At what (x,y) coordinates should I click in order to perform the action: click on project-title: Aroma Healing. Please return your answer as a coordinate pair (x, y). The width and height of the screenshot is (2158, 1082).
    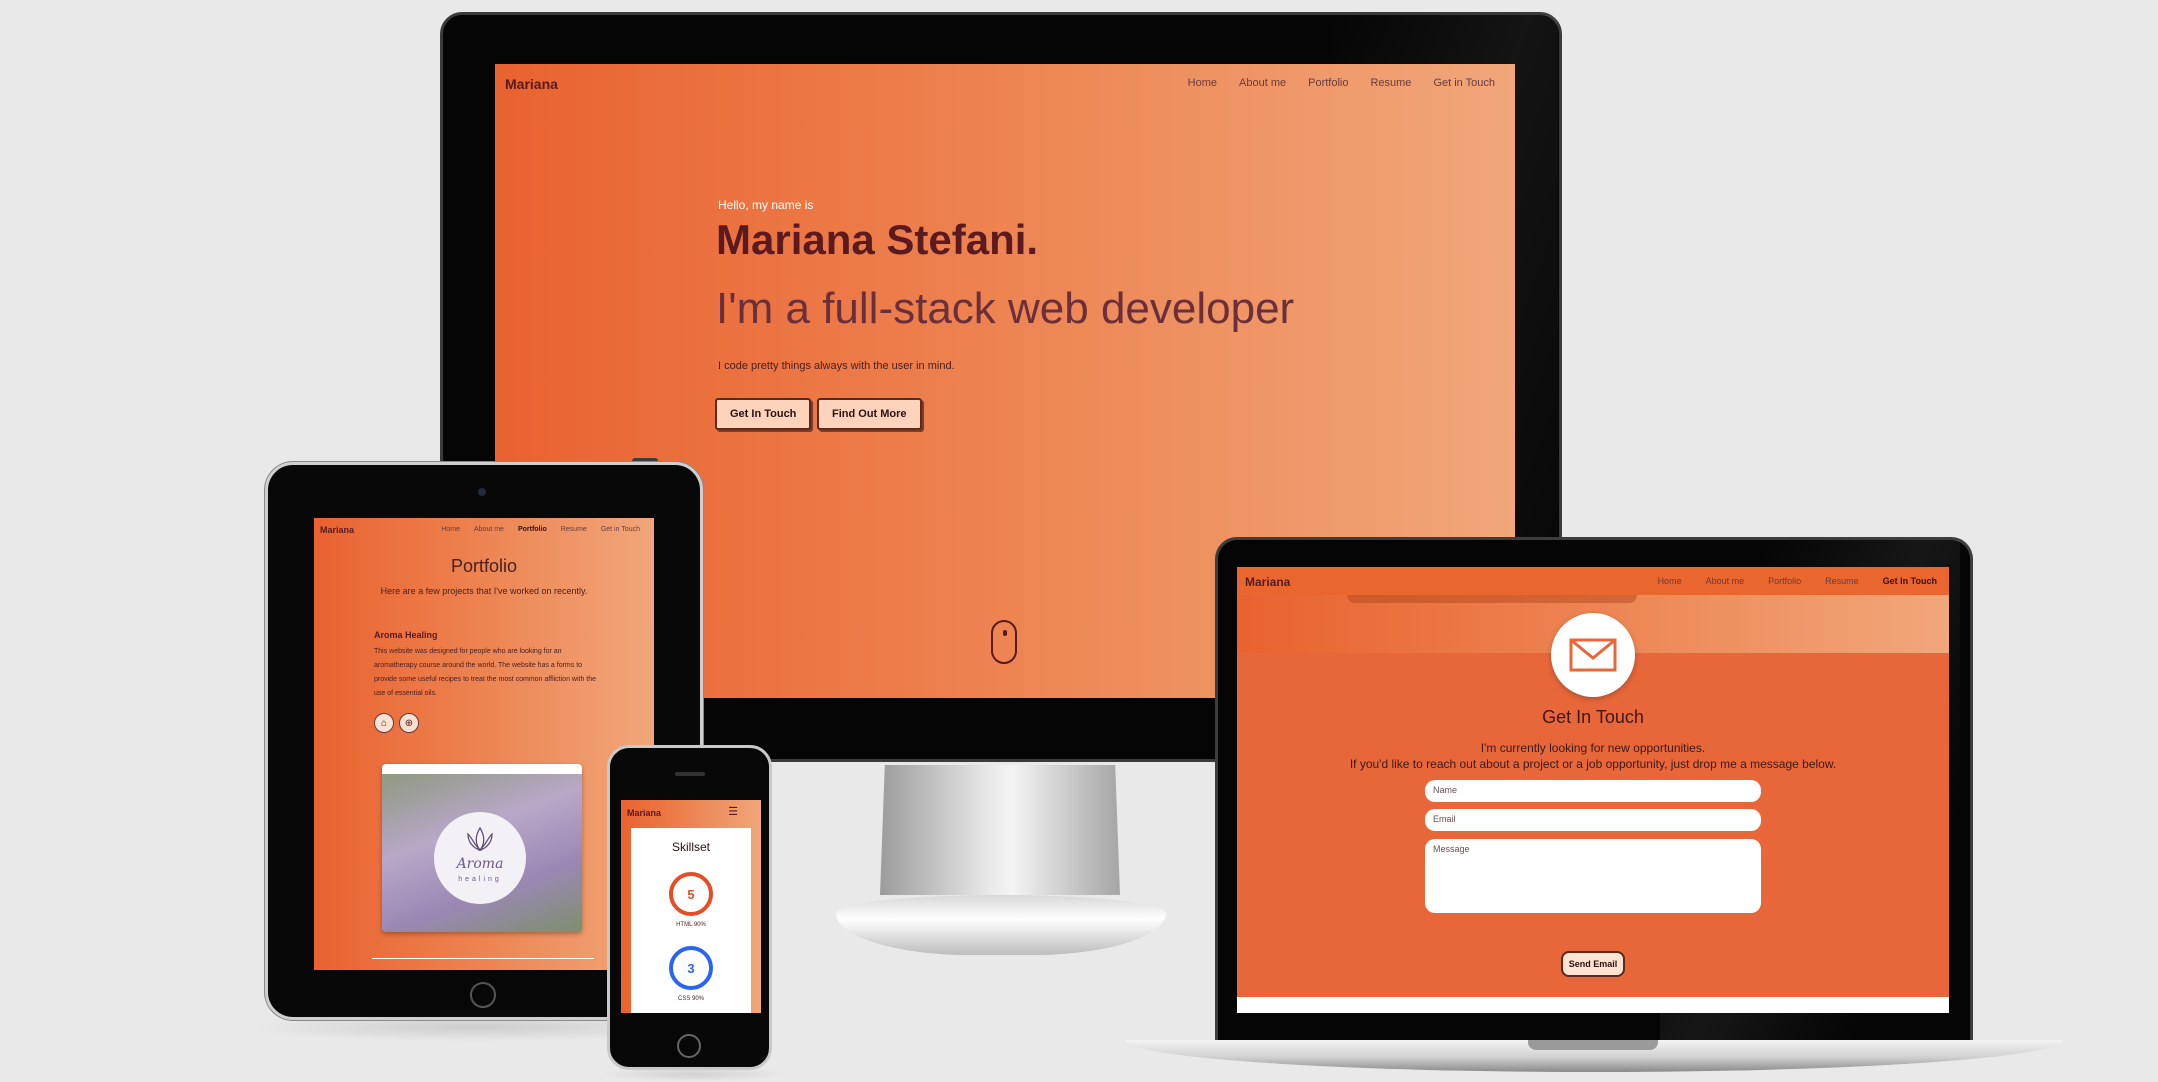
    Looking at the image, I should click on (406, 635).